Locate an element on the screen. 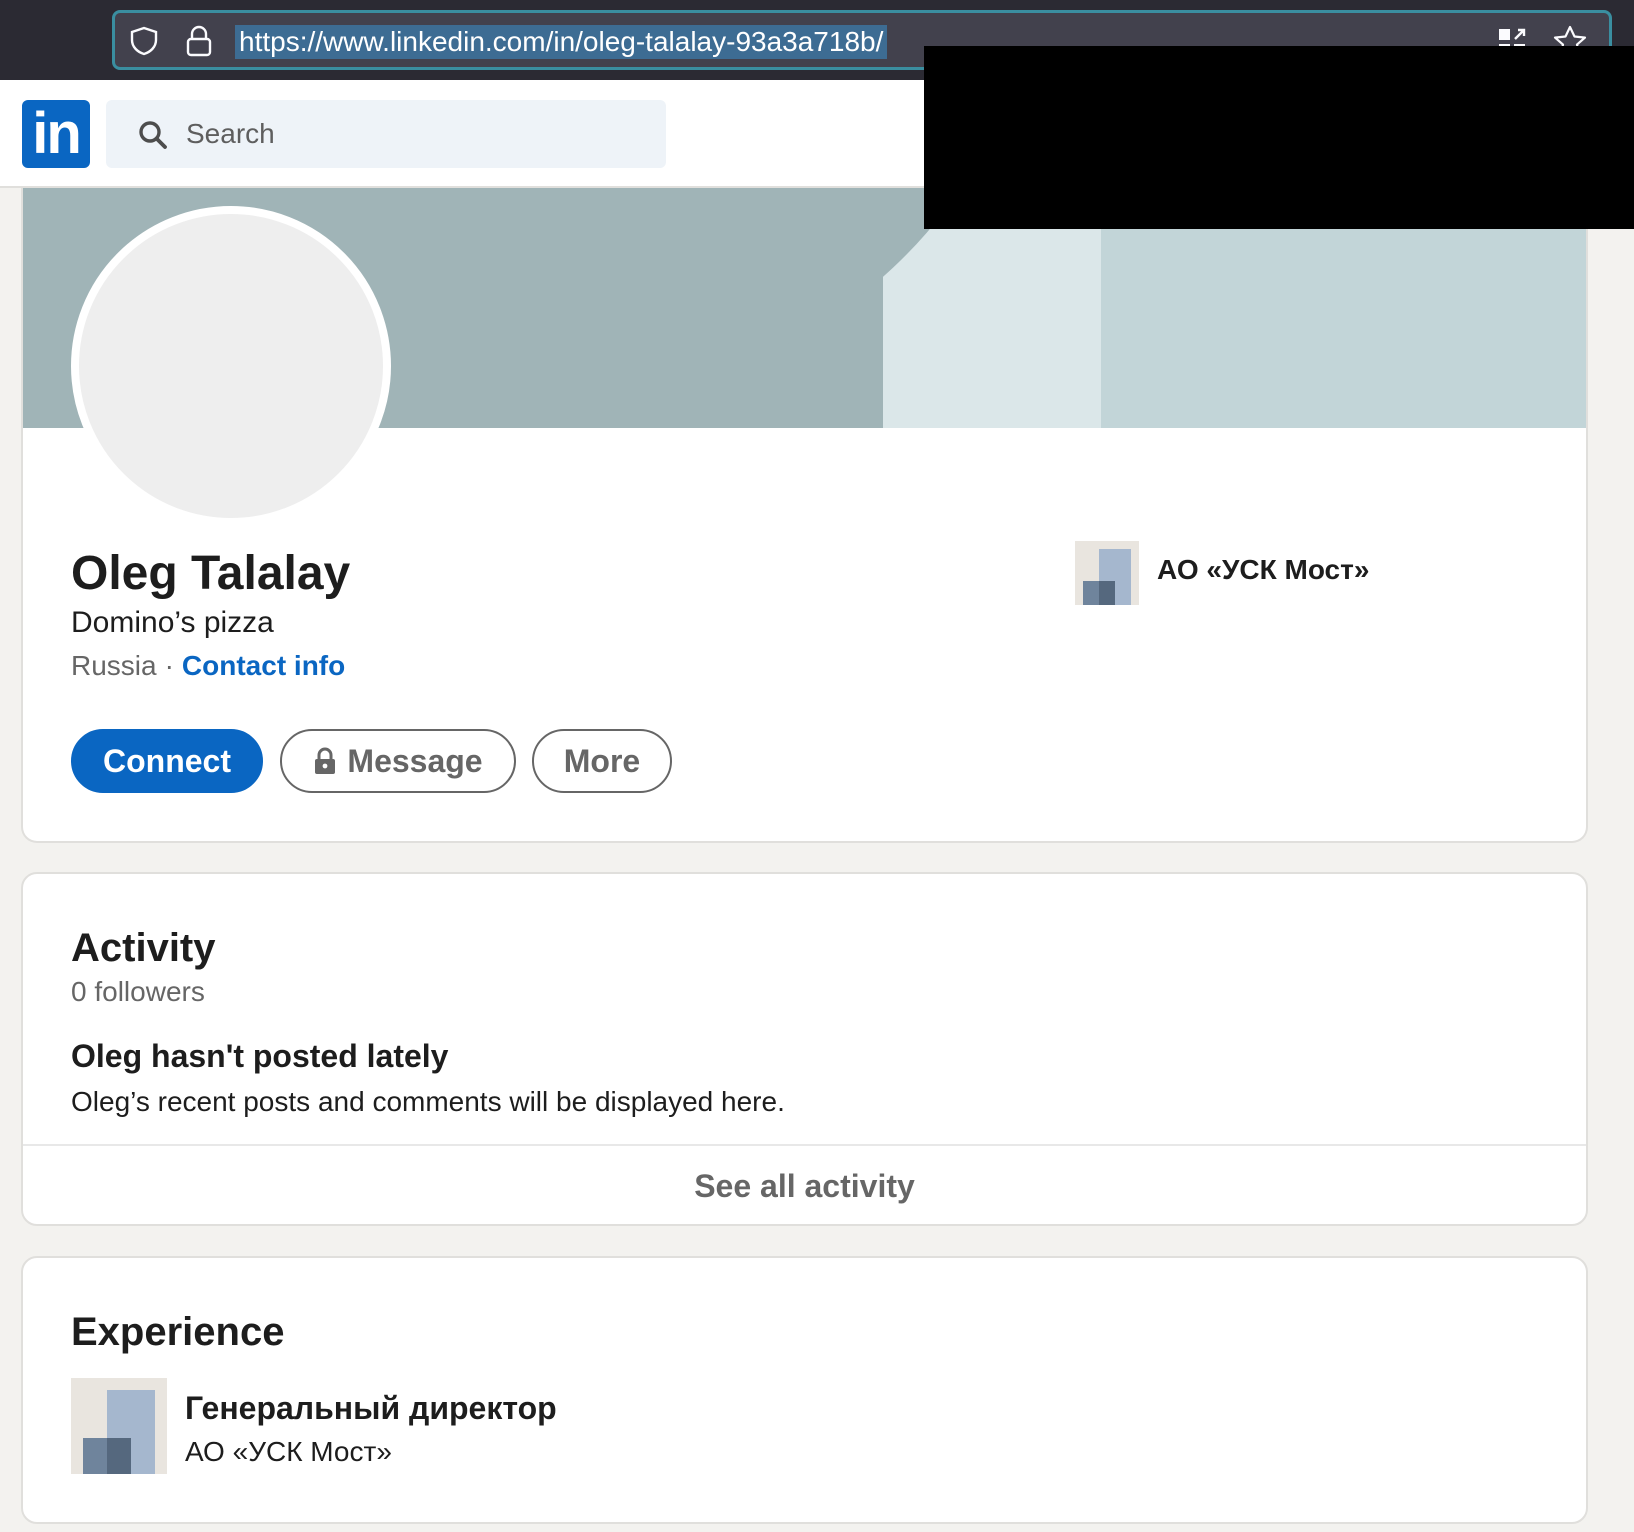 The width and height of the screenshot is (1634, 1532). search-icon is located at coordinates (153, 135).